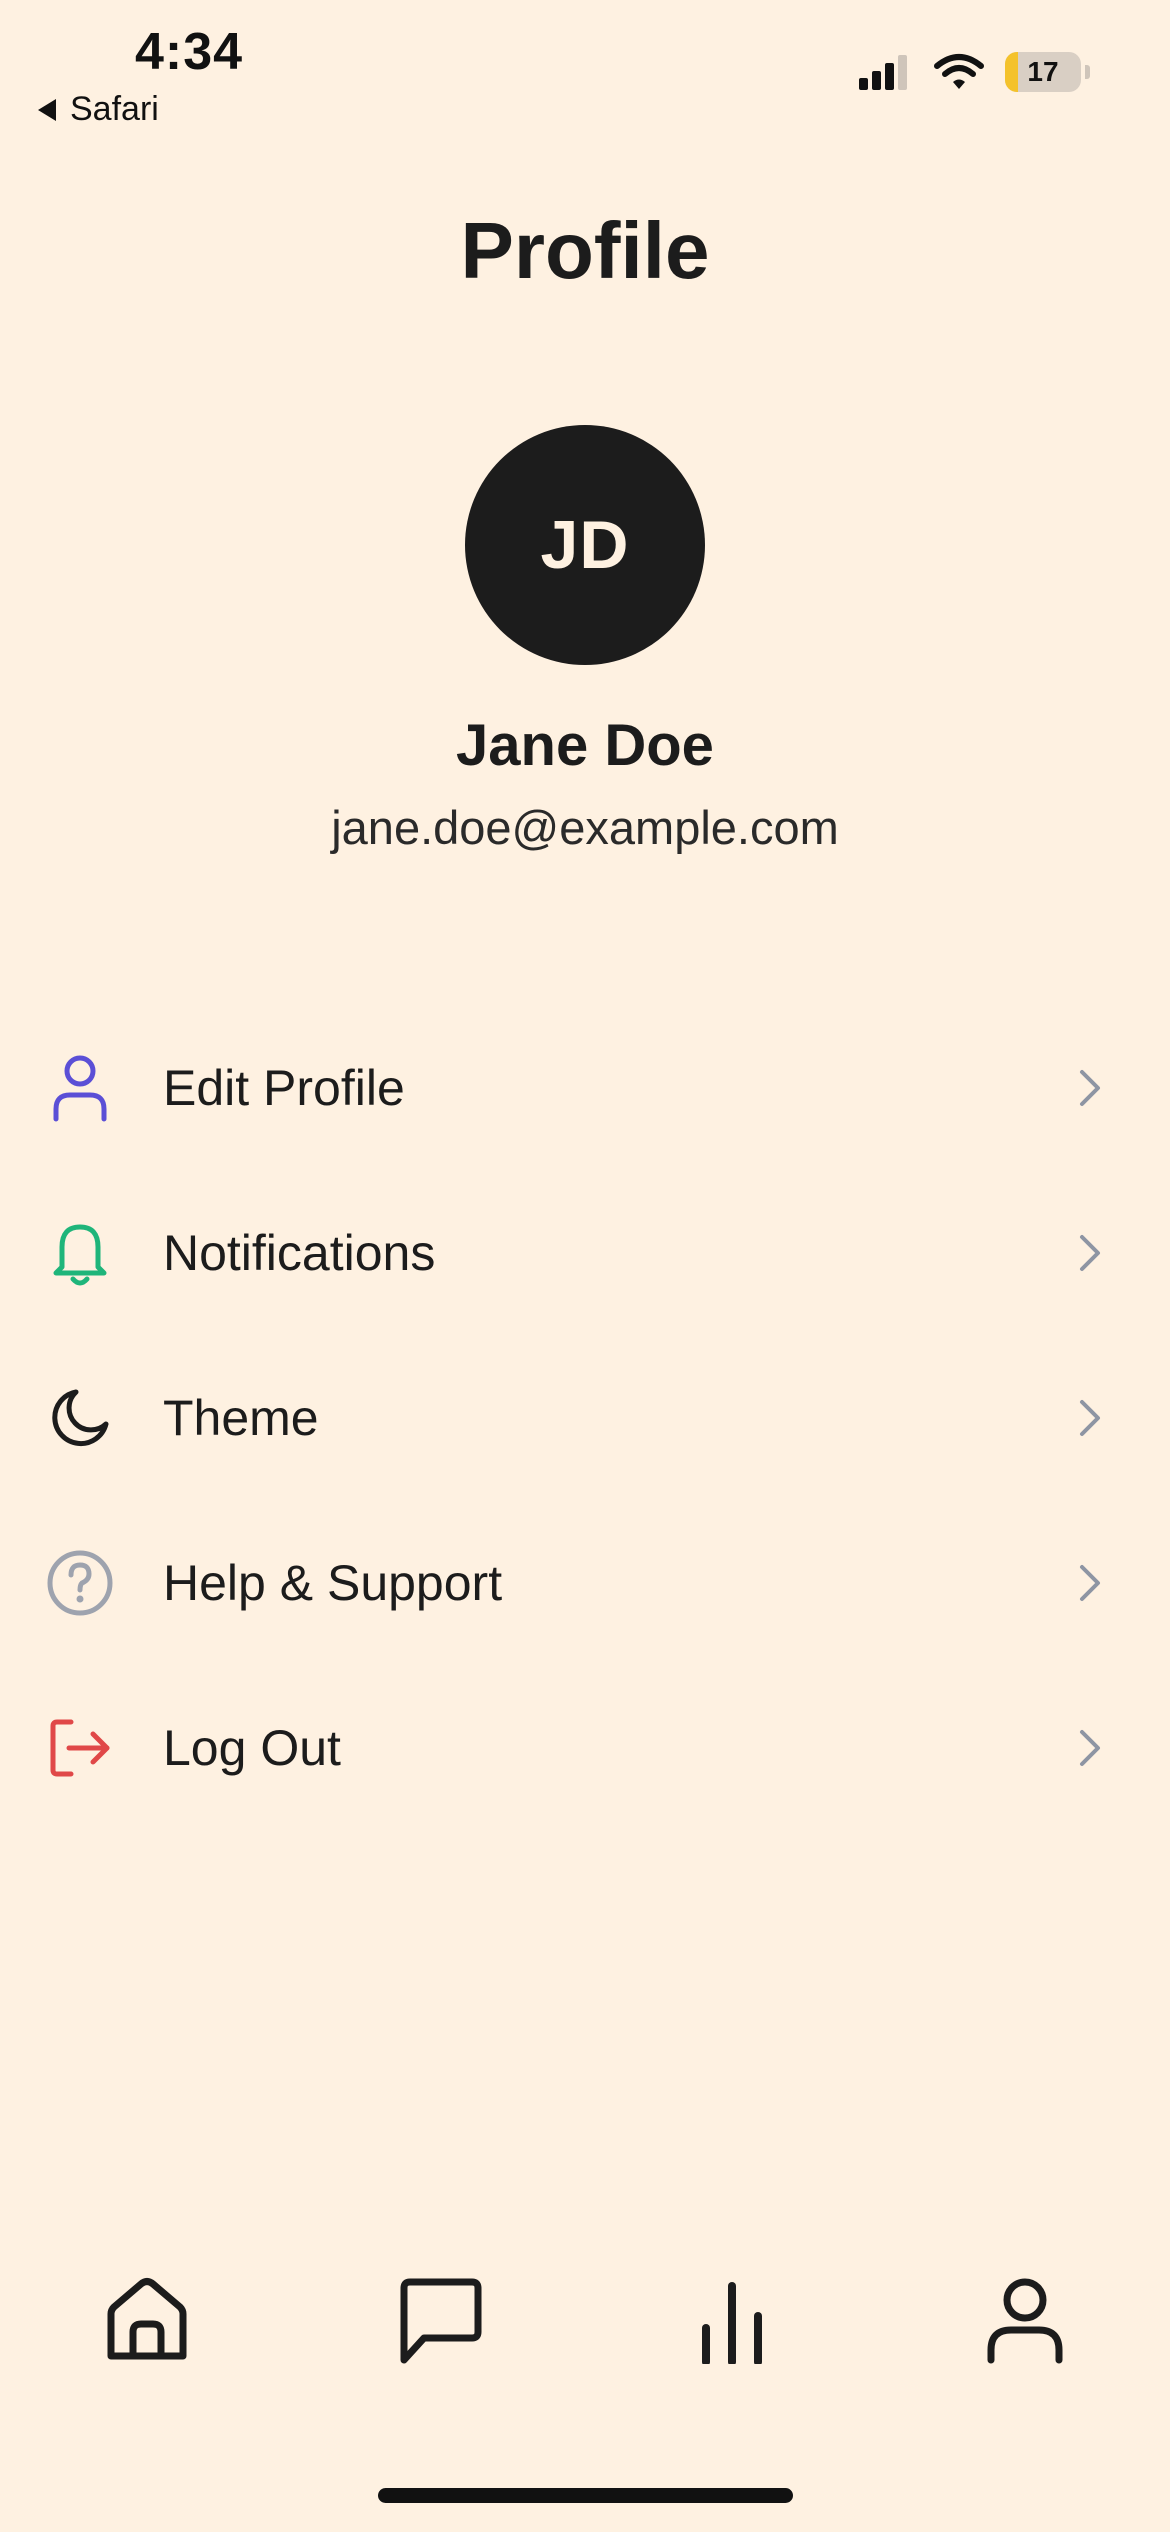  I want to click on user-name: Jane Doe, so click(585, 745).